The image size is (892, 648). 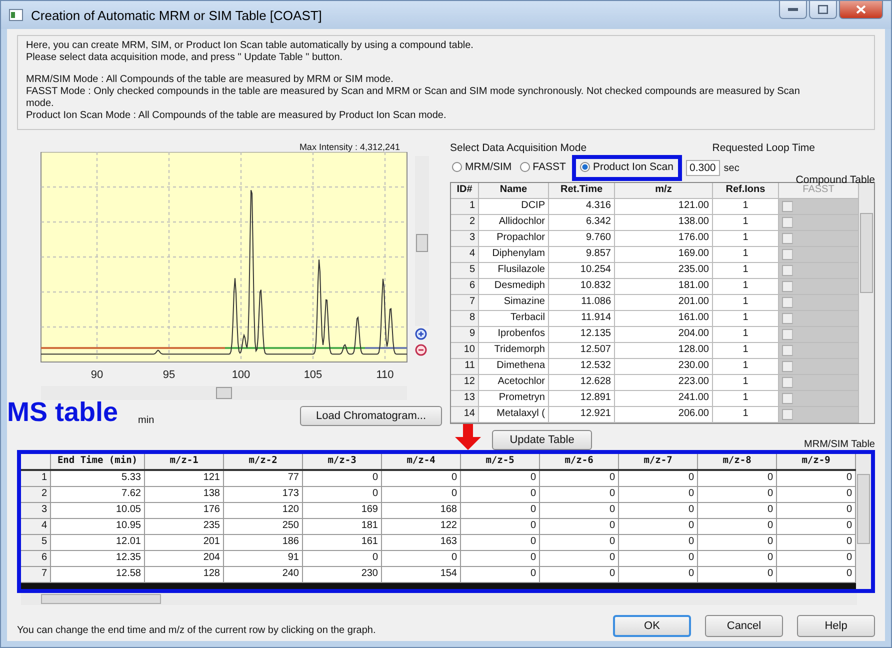 I want to click on table-cell: 176.00, so click(x=664, y=238).